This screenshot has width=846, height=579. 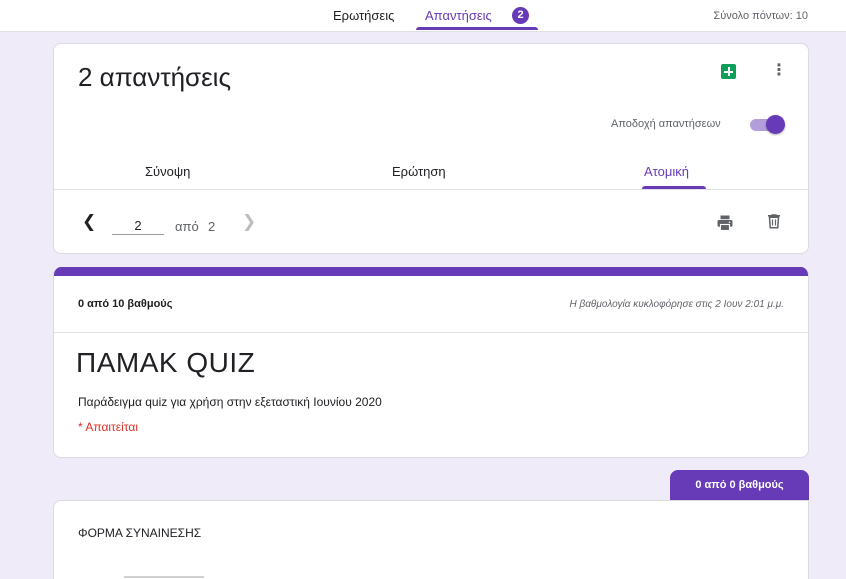 What do you see at coordinates (477, 28) in the screenshot?
I see `active-tab-indicator` at bounding box center [477, 28].